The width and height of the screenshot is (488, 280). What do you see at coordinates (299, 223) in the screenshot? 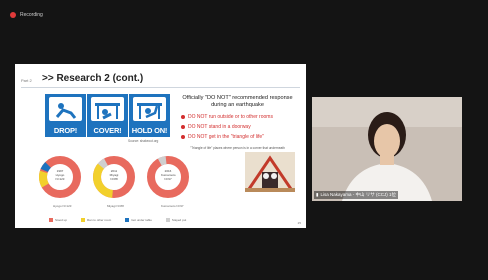
I see `slide-page-number: 25` at bounding box center [299, 223].